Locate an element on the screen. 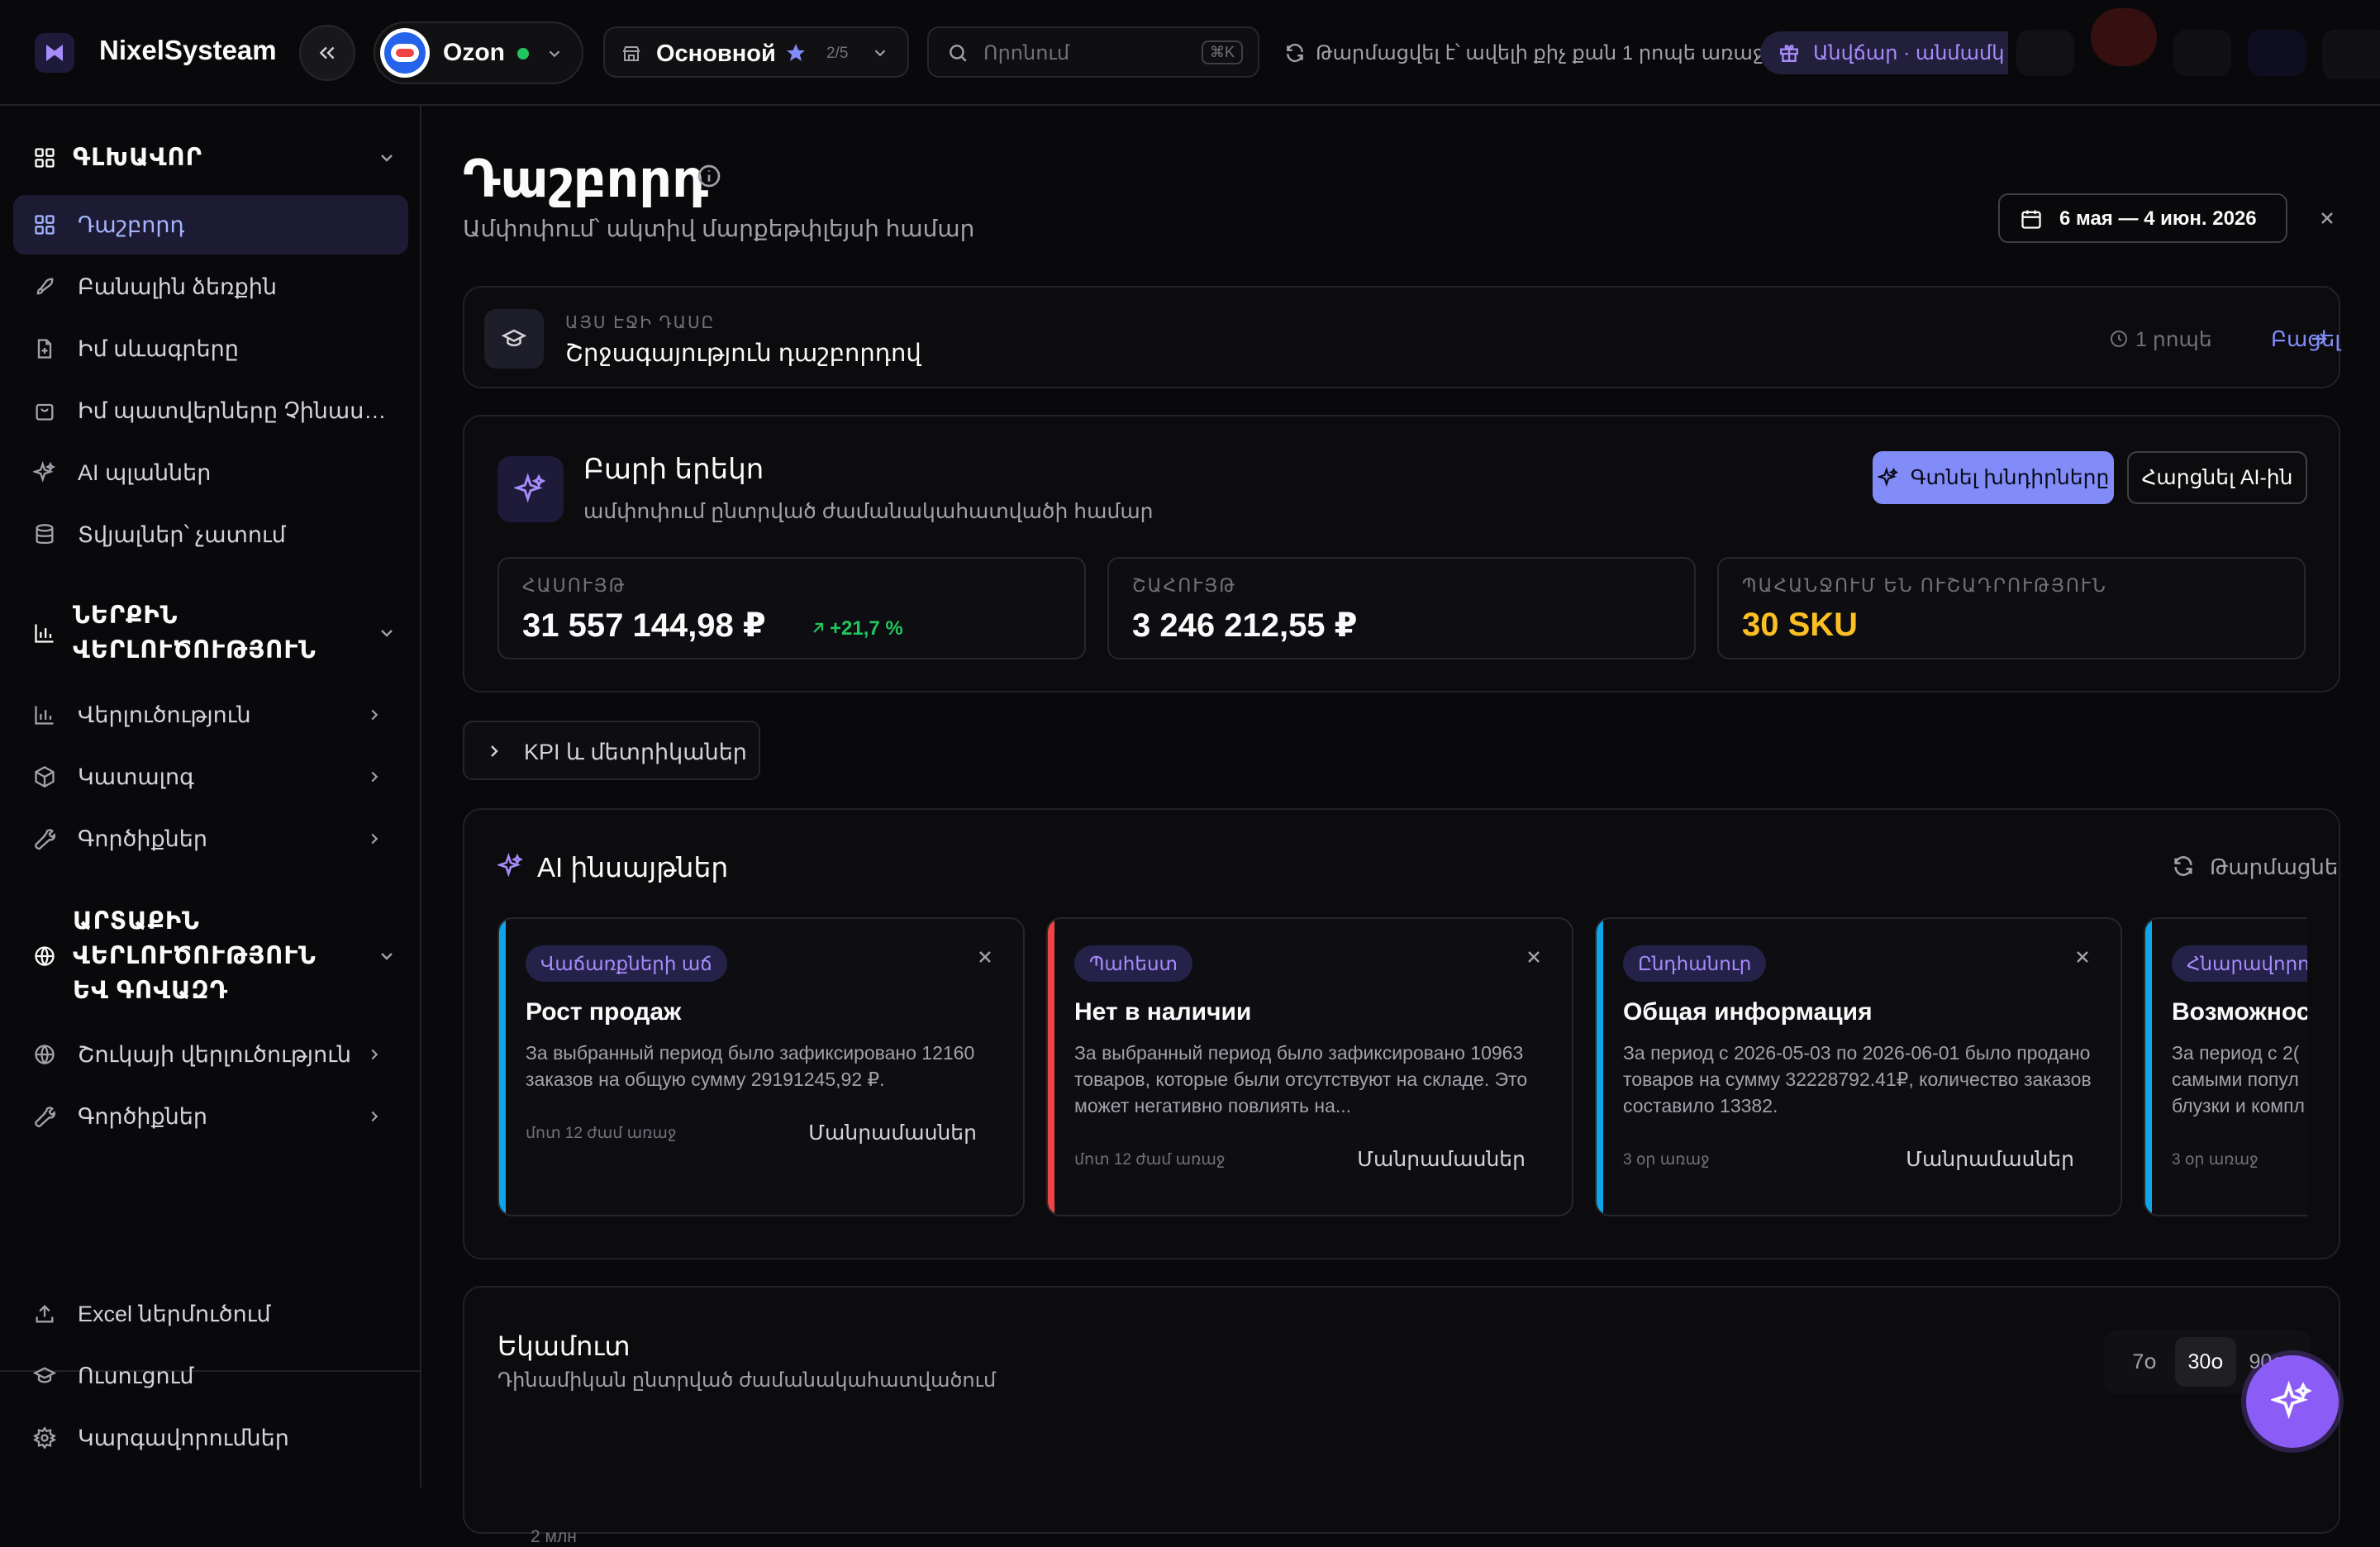 The height and width of the screenshot is (1547, 2380). section-external: ԱՐՏԱՔԻՆ ՎԵՐԼՈՒԾՈՒԹՅՈՒՆ ԵՎ ԳՈՎԱԶԴ is located at coordinates (215, 956).